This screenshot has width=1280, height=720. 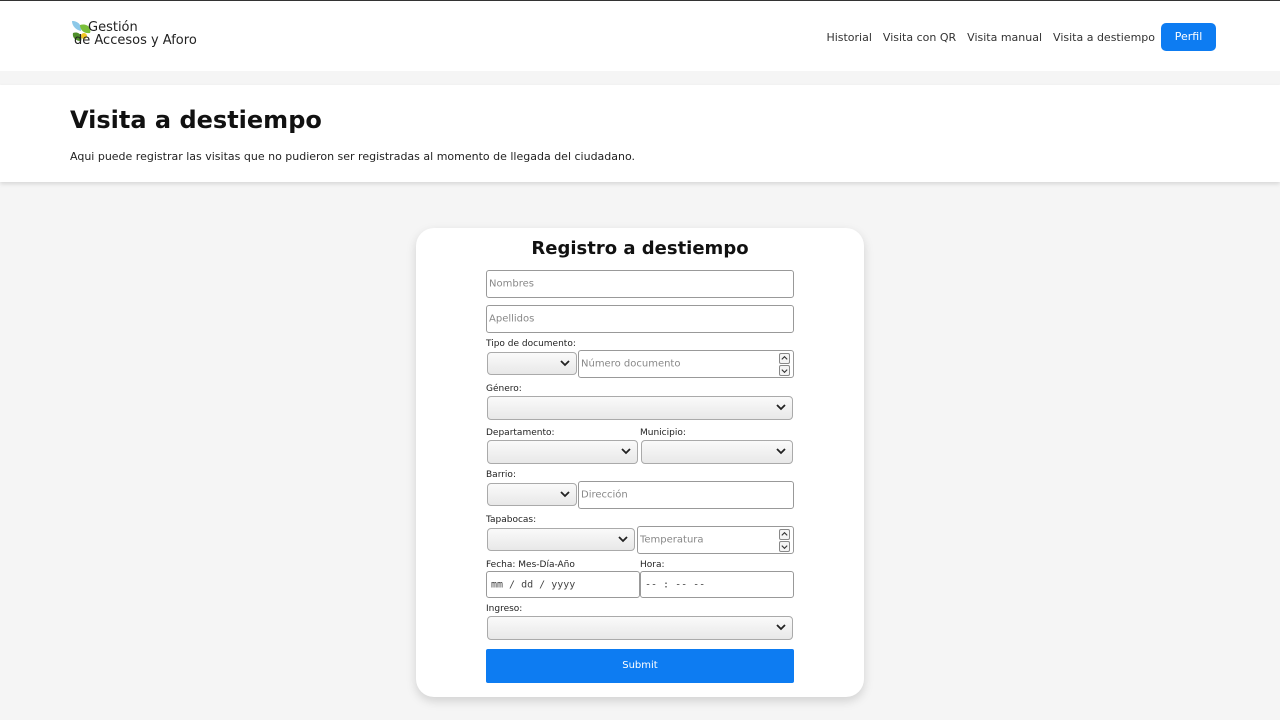 I want to click on profile-button: Perfil, so click(x=1188, y=37).